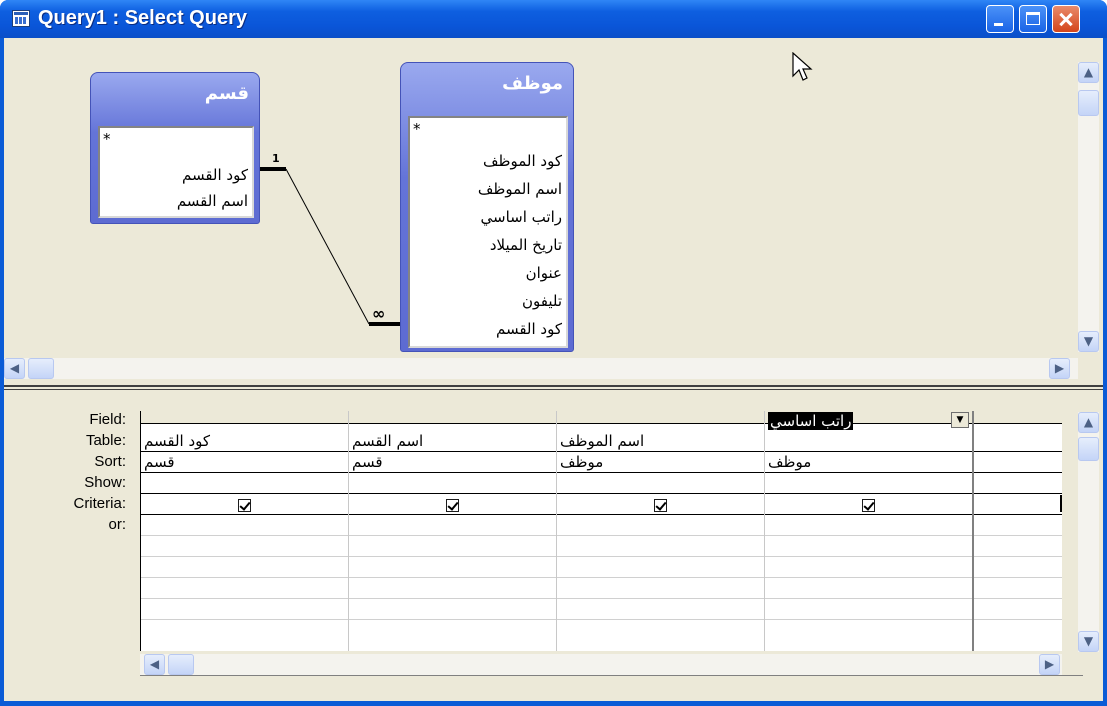 This screenshot has width=1107, height=706. Describe the element at coordinates (212, 201) in the screenshot. I see `field-item: اسم القسم` at that location.